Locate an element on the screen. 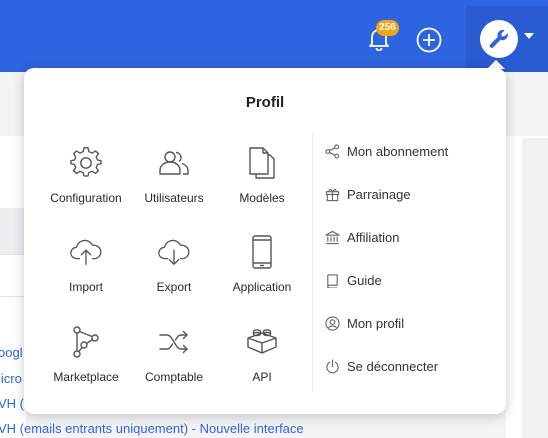 Image resolution: width=548 pixels, height=438 pixels. menu-item-se-deconnecter: Se déconnecter is located at coordinates (381, 366).